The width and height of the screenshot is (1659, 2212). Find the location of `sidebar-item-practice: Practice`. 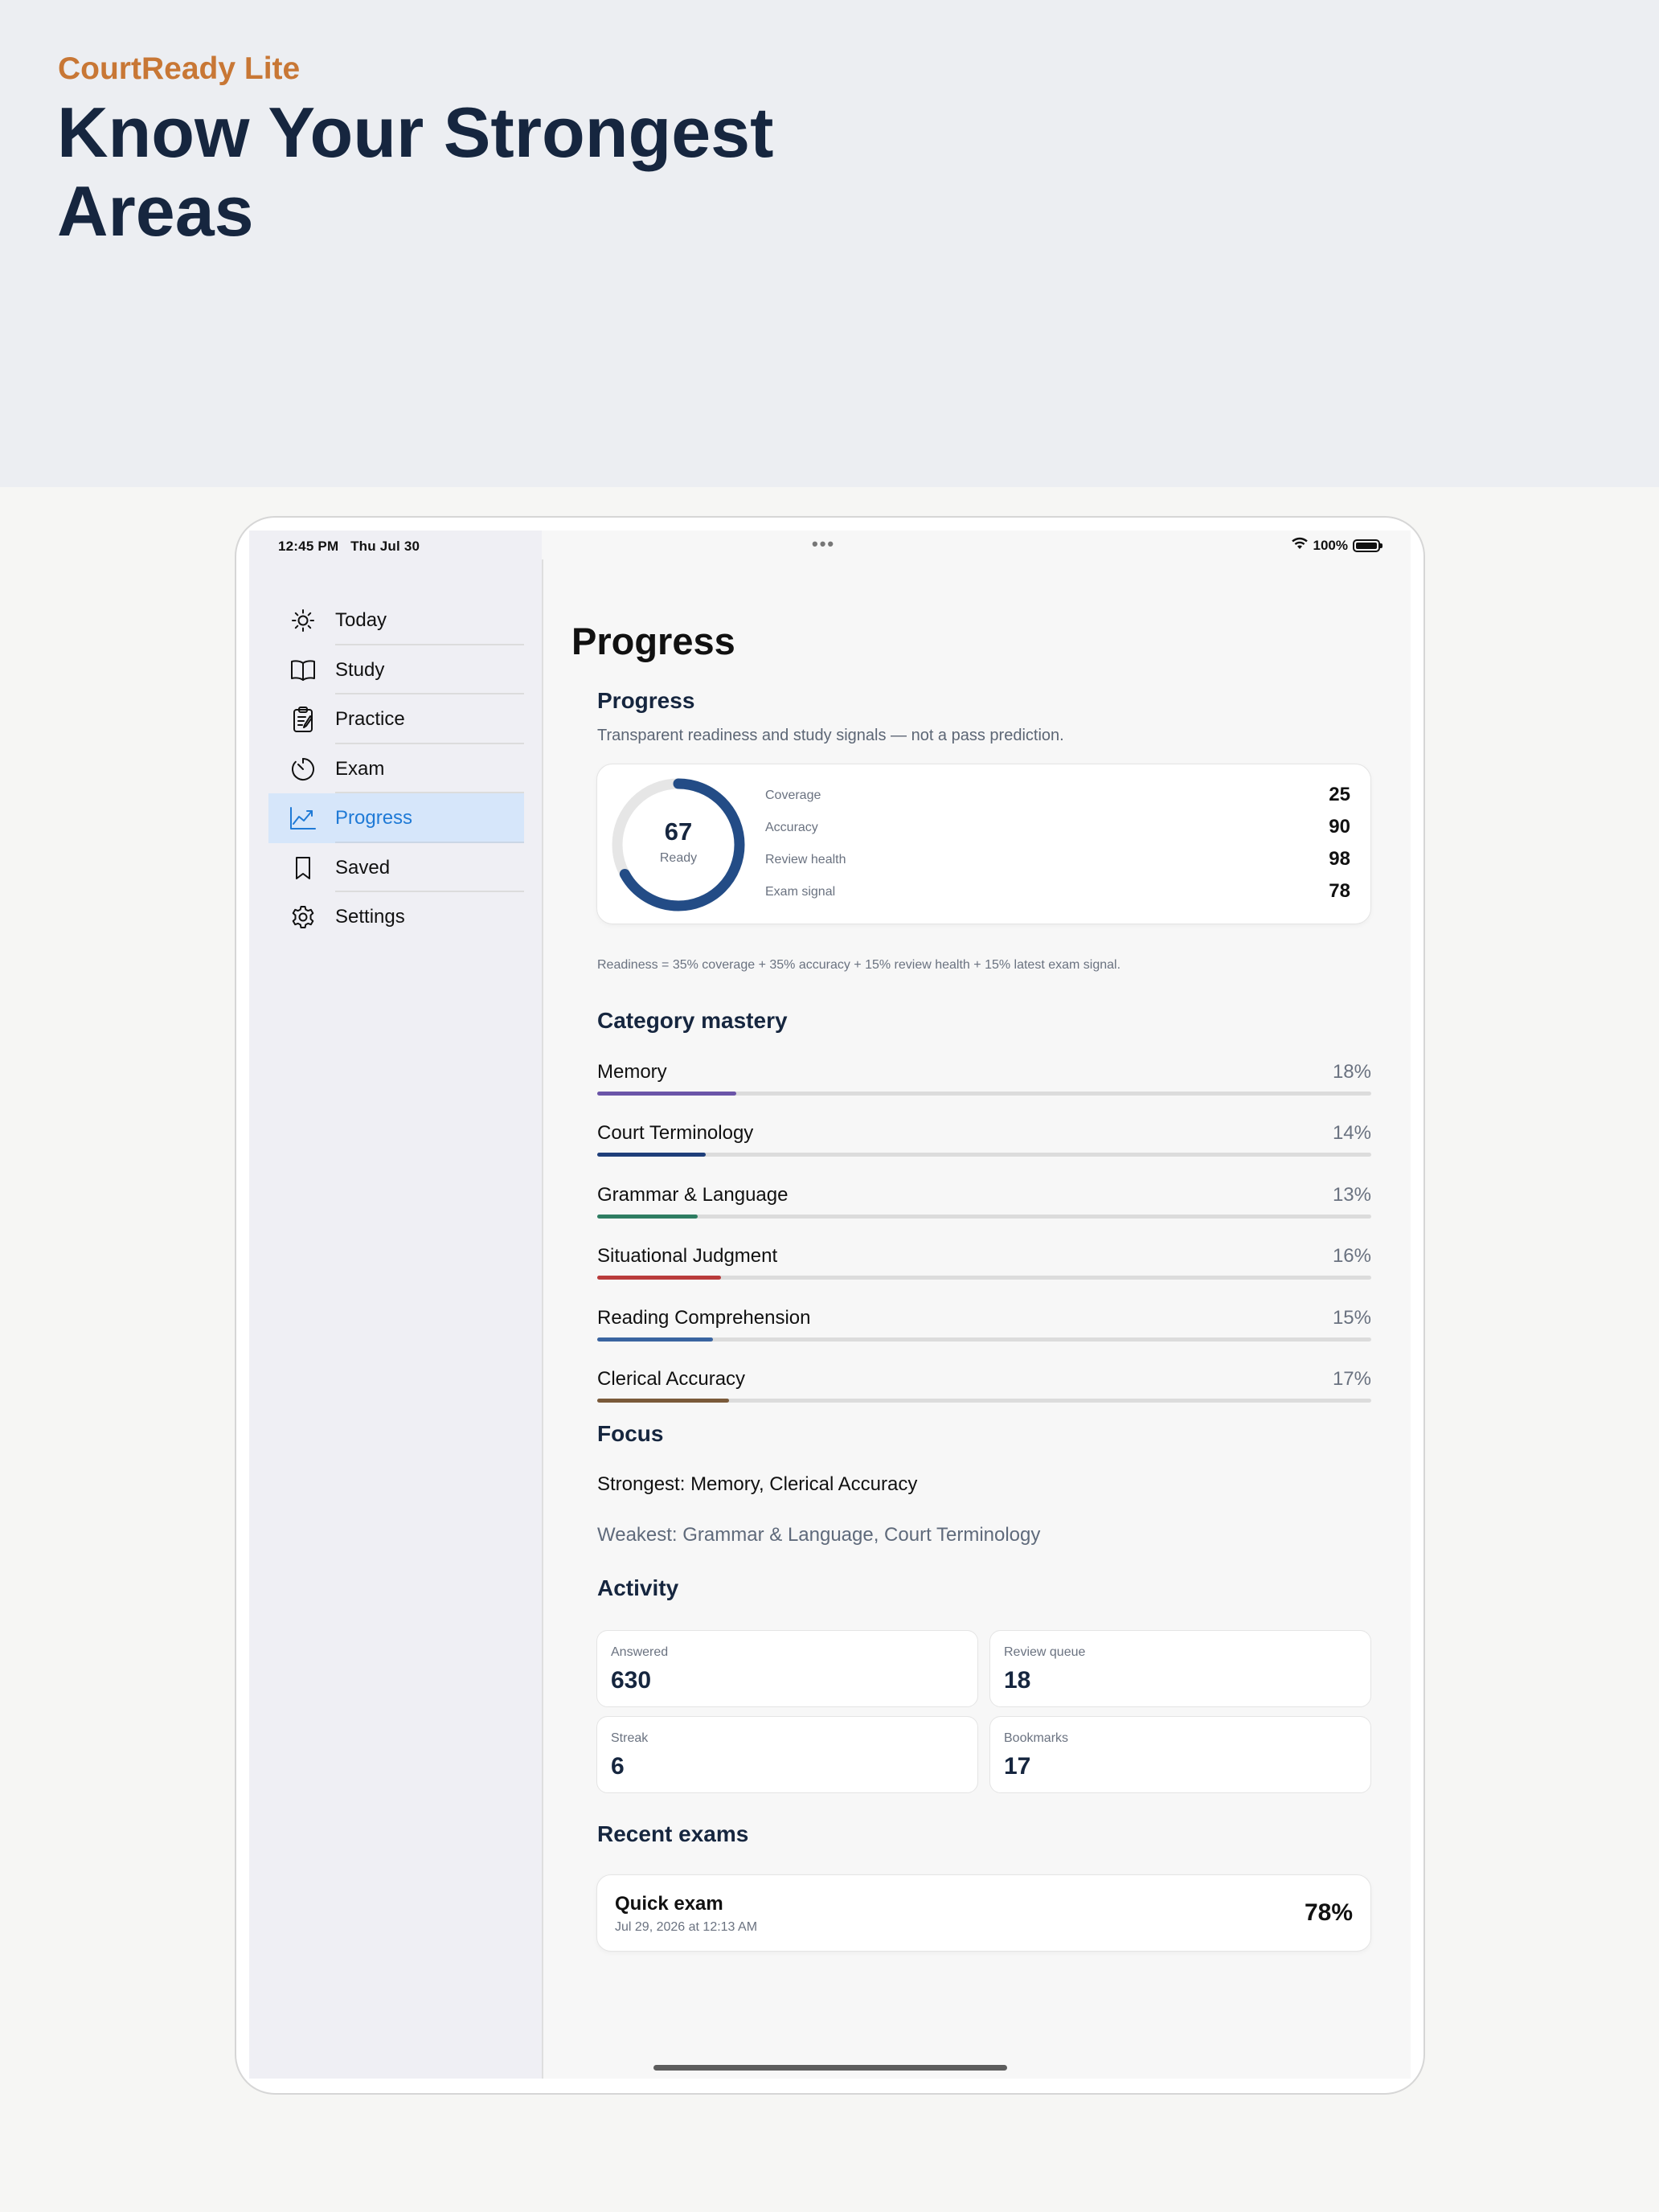

sidebar-item-practice: Practice is located at coordinates (396, 719).